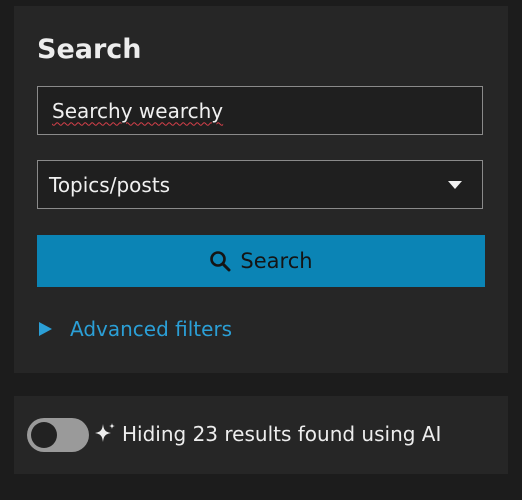 The height and width of the screenshot is (500, 522). I want to click on search-type-value: Topics/posts, so click(110, 184).